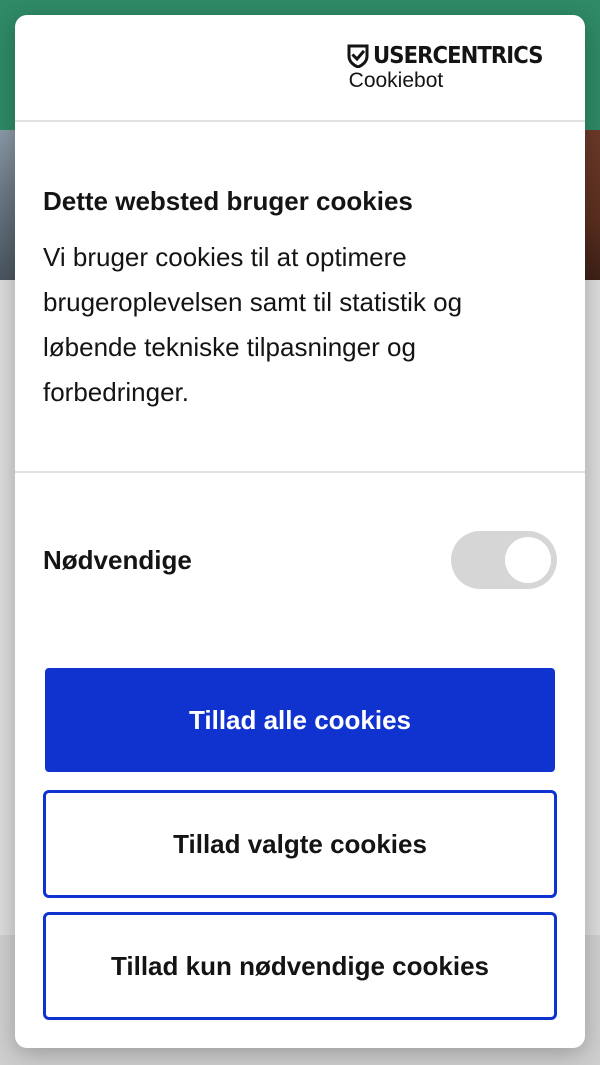 The height and width of the screenshot is (1065, 600). I want to click on allow-all-cookies-button: Tillad alle cookies, so click(300, 720).